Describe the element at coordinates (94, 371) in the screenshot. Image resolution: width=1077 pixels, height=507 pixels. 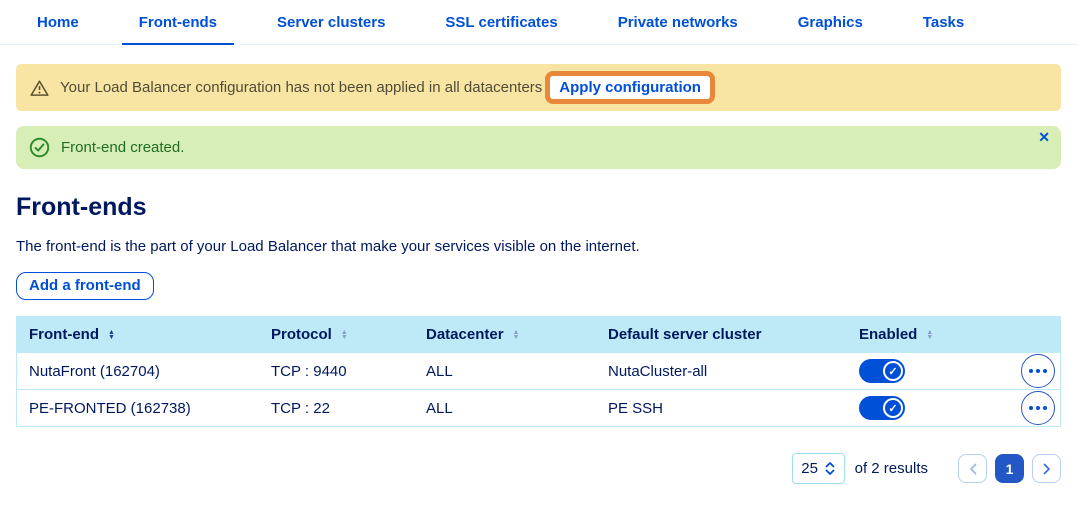
I see `front-end-name: NutaFront (162704)` at that location.